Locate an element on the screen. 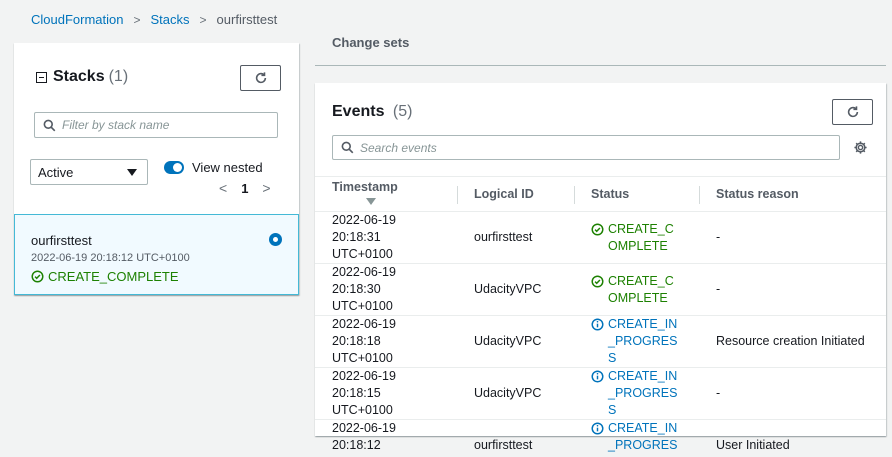 Image resolution: width=892 pixels, height=457 pixels. tab-change-sets: Change sets is located at coordinates (370, 42).